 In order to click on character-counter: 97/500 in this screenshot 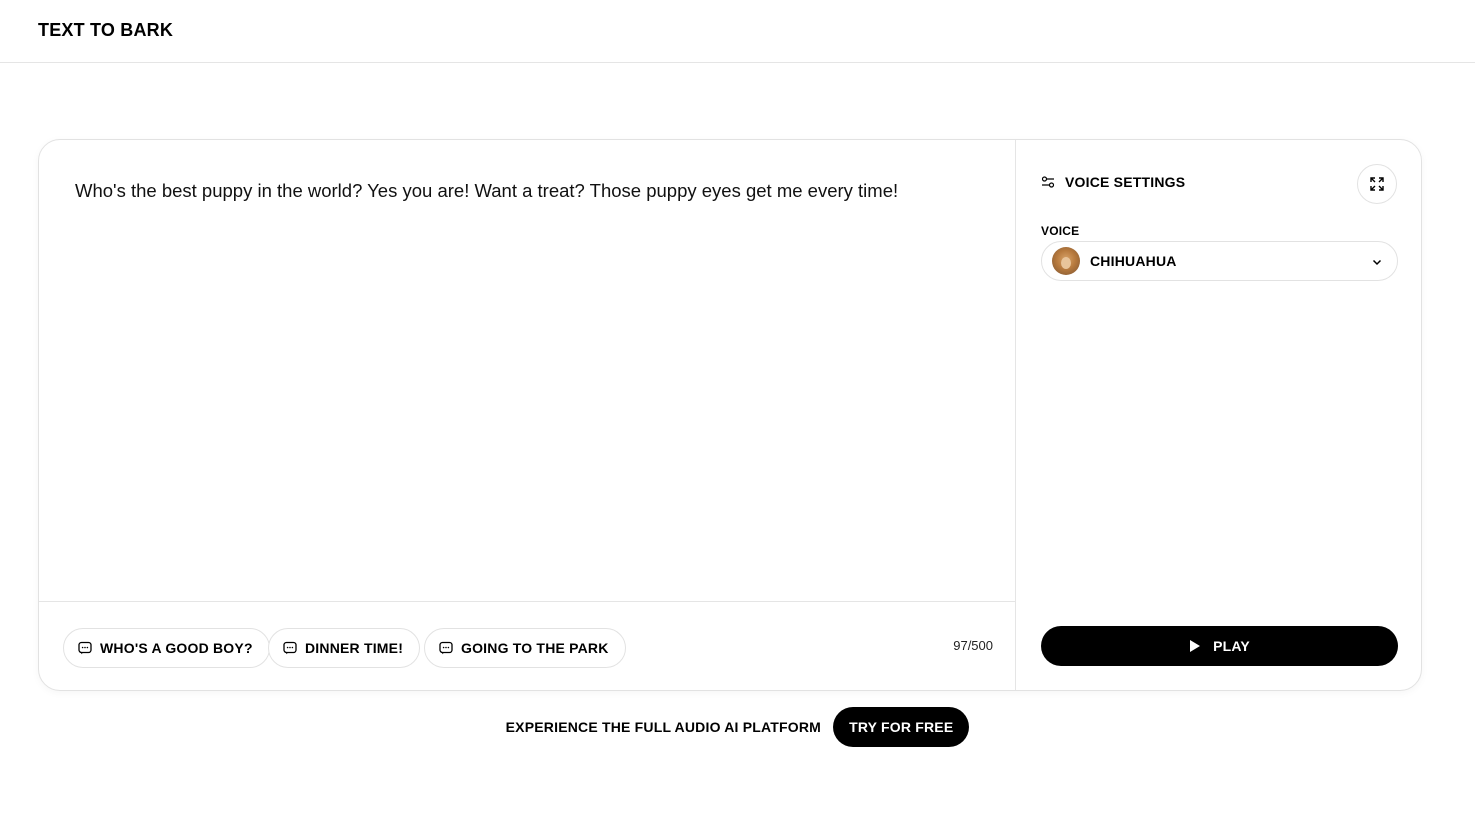, I will do `click(973, 645)`.